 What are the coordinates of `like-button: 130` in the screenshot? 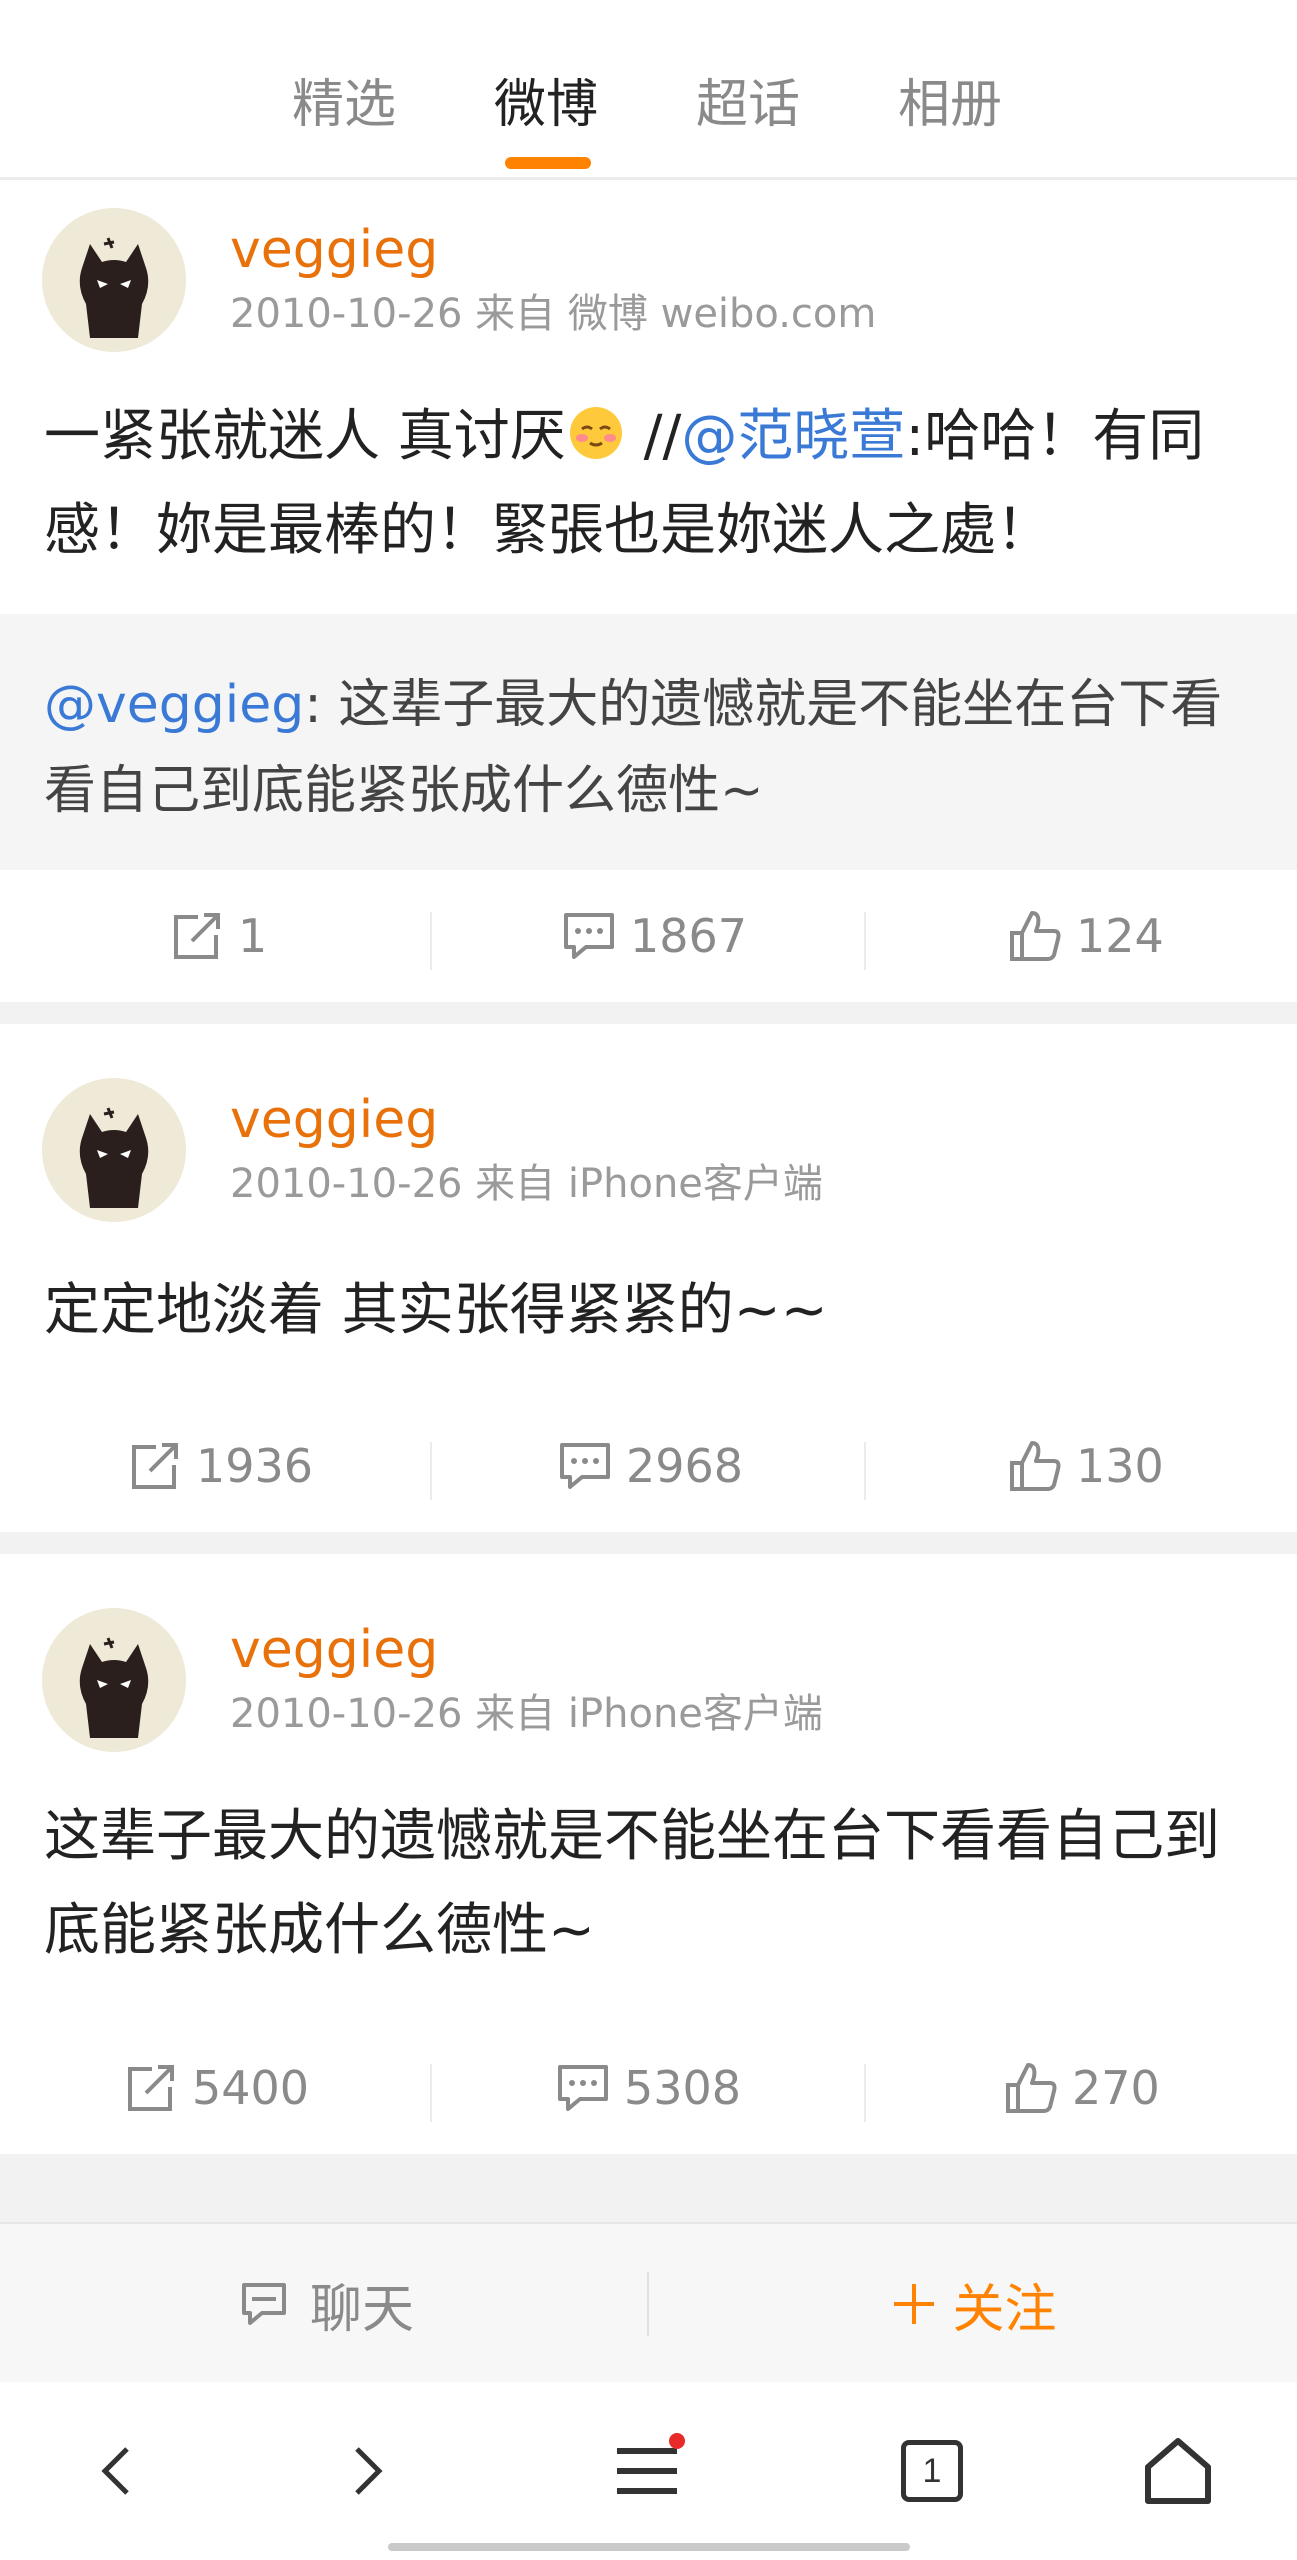 It's located at (1085, 1466).